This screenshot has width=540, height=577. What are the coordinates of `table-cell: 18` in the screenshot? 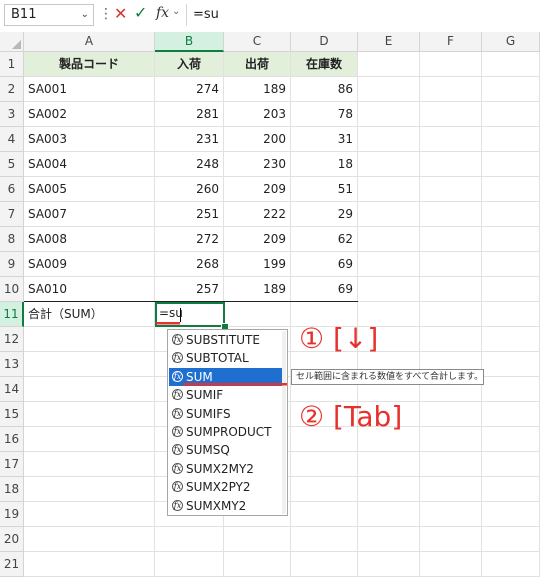 It's located at (324, 164).